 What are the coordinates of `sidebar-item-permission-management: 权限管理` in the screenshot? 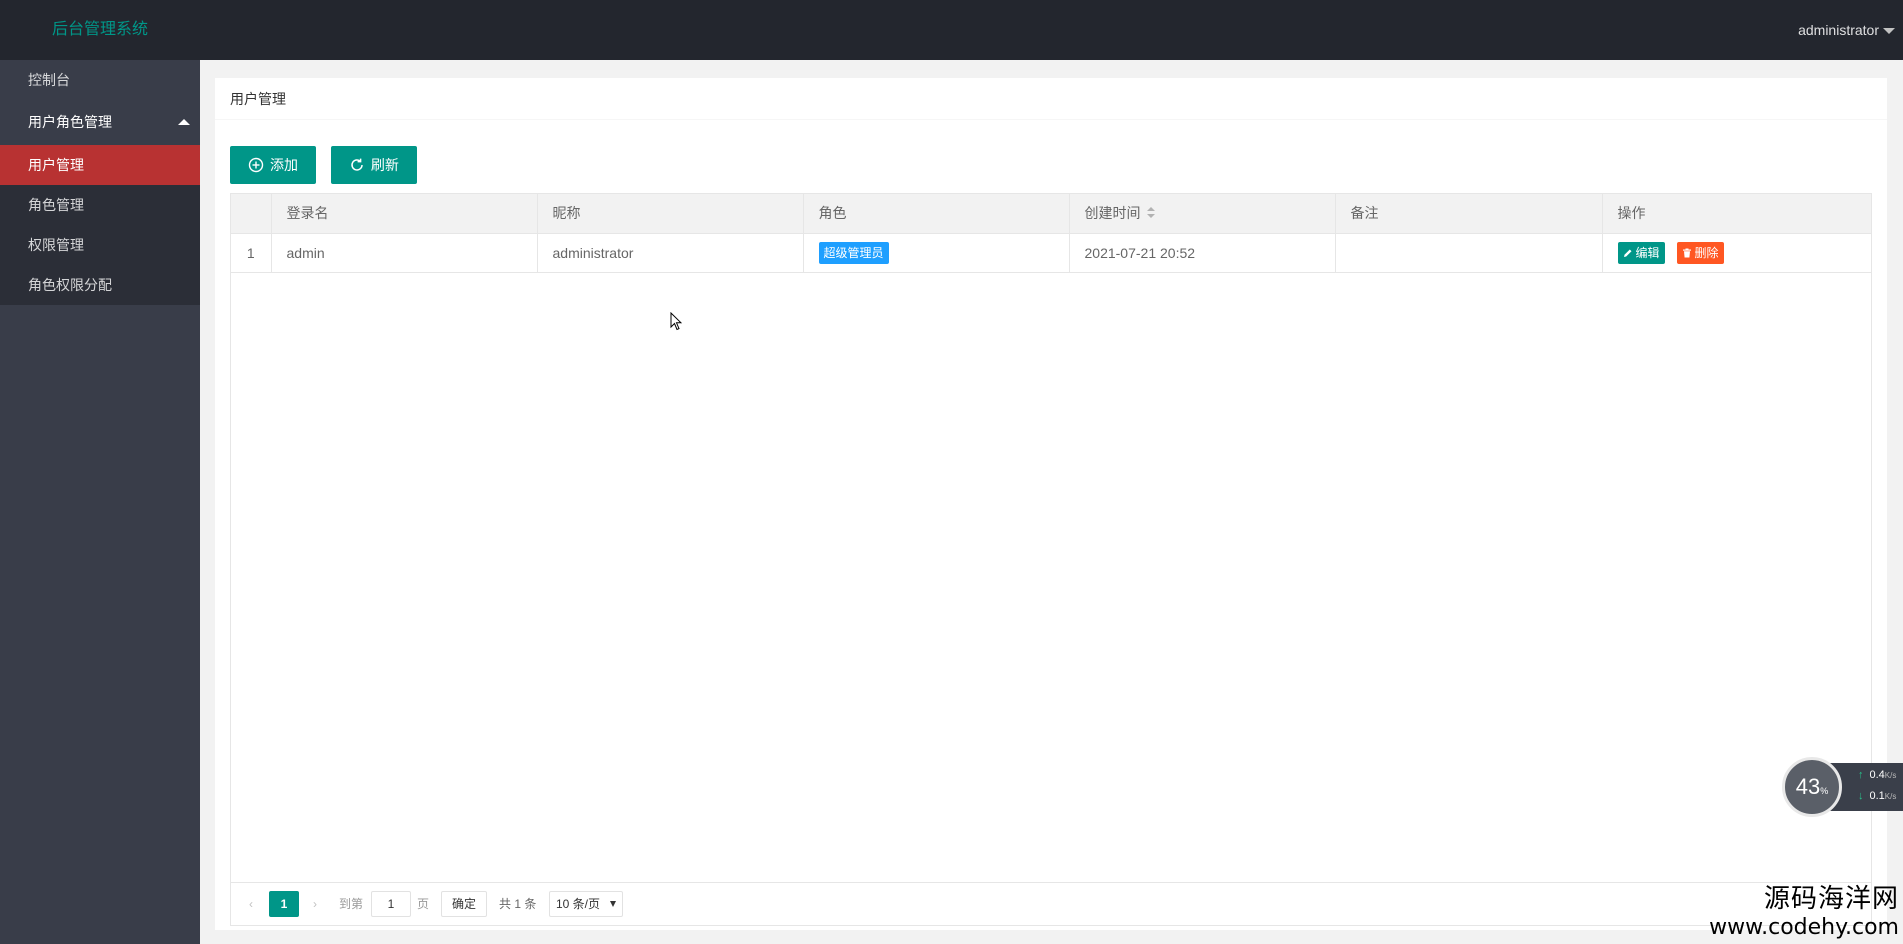 It's located at (100, 245).